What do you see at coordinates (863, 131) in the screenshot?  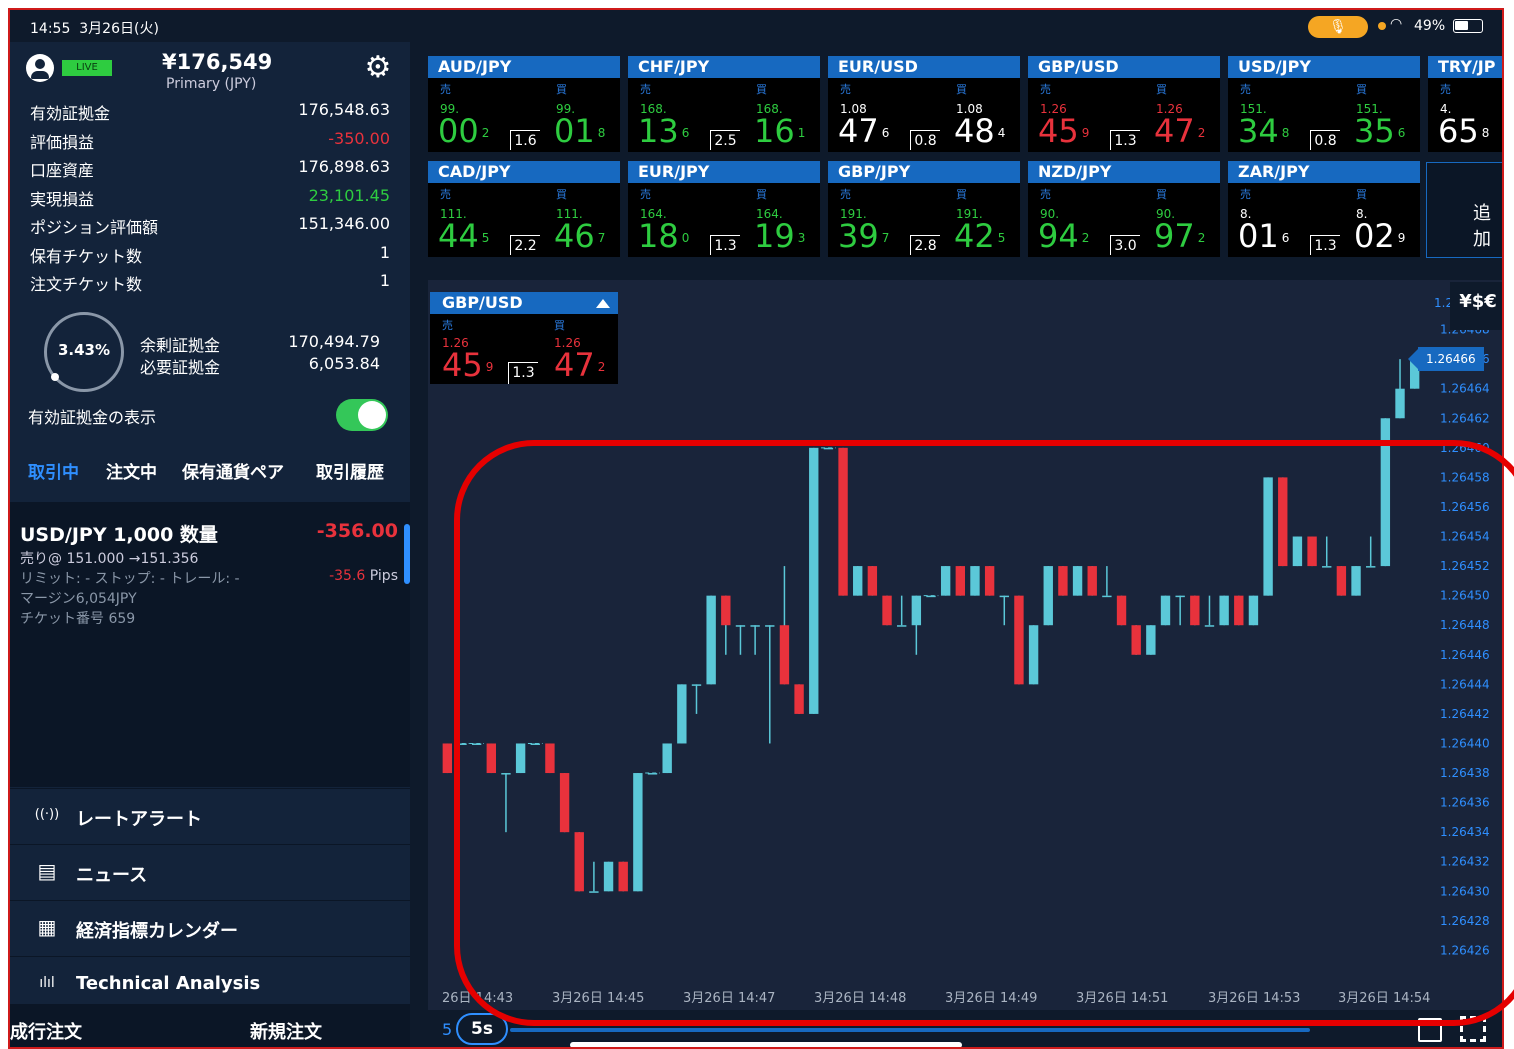 I see `sell-price-button: 47 6` at bounding box center [863, 131].